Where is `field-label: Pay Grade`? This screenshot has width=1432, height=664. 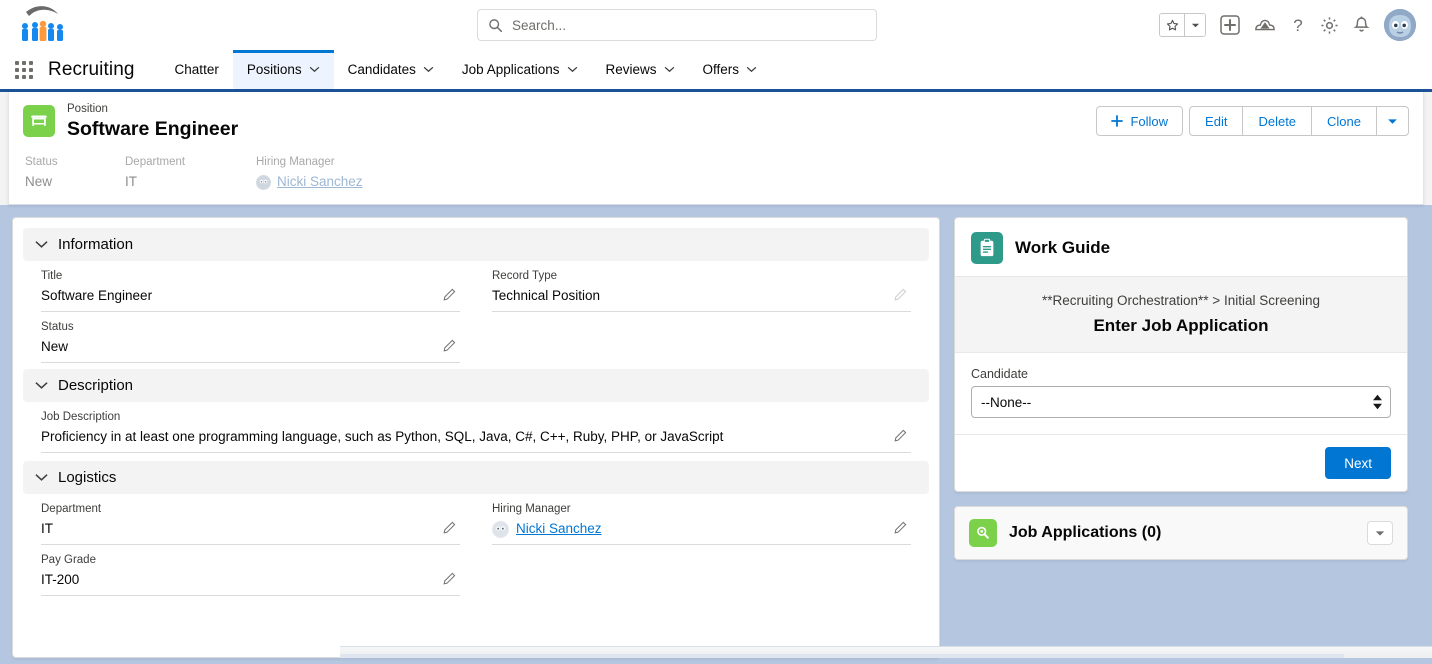 field-label: Pay Grade is located at coordinates (68, 560).